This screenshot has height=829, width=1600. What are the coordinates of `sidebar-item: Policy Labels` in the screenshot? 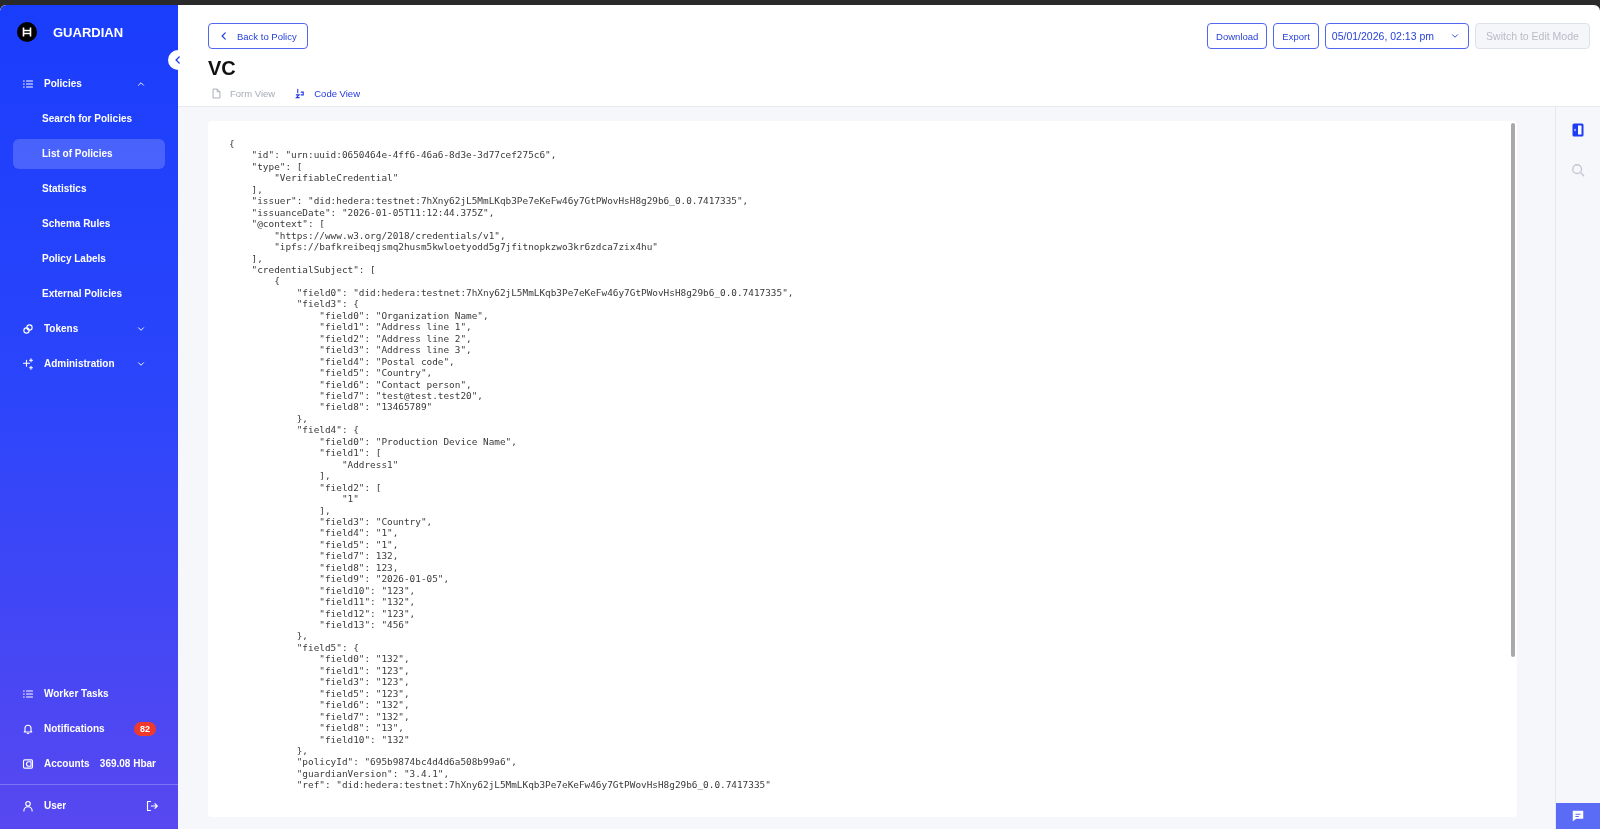 It's located at (89, 258).